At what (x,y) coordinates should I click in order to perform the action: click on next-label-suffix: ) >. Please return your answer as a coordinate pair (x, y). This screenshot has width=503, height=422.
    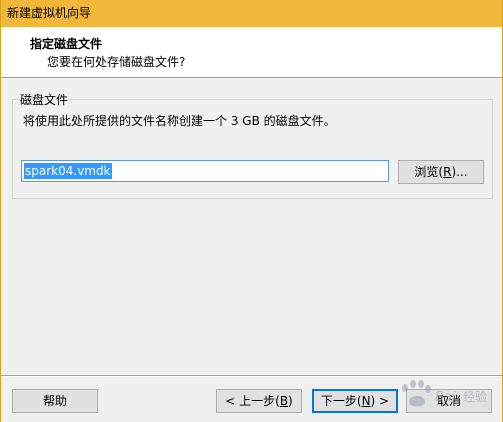
    Looking at the image, I should click on (380, 401).